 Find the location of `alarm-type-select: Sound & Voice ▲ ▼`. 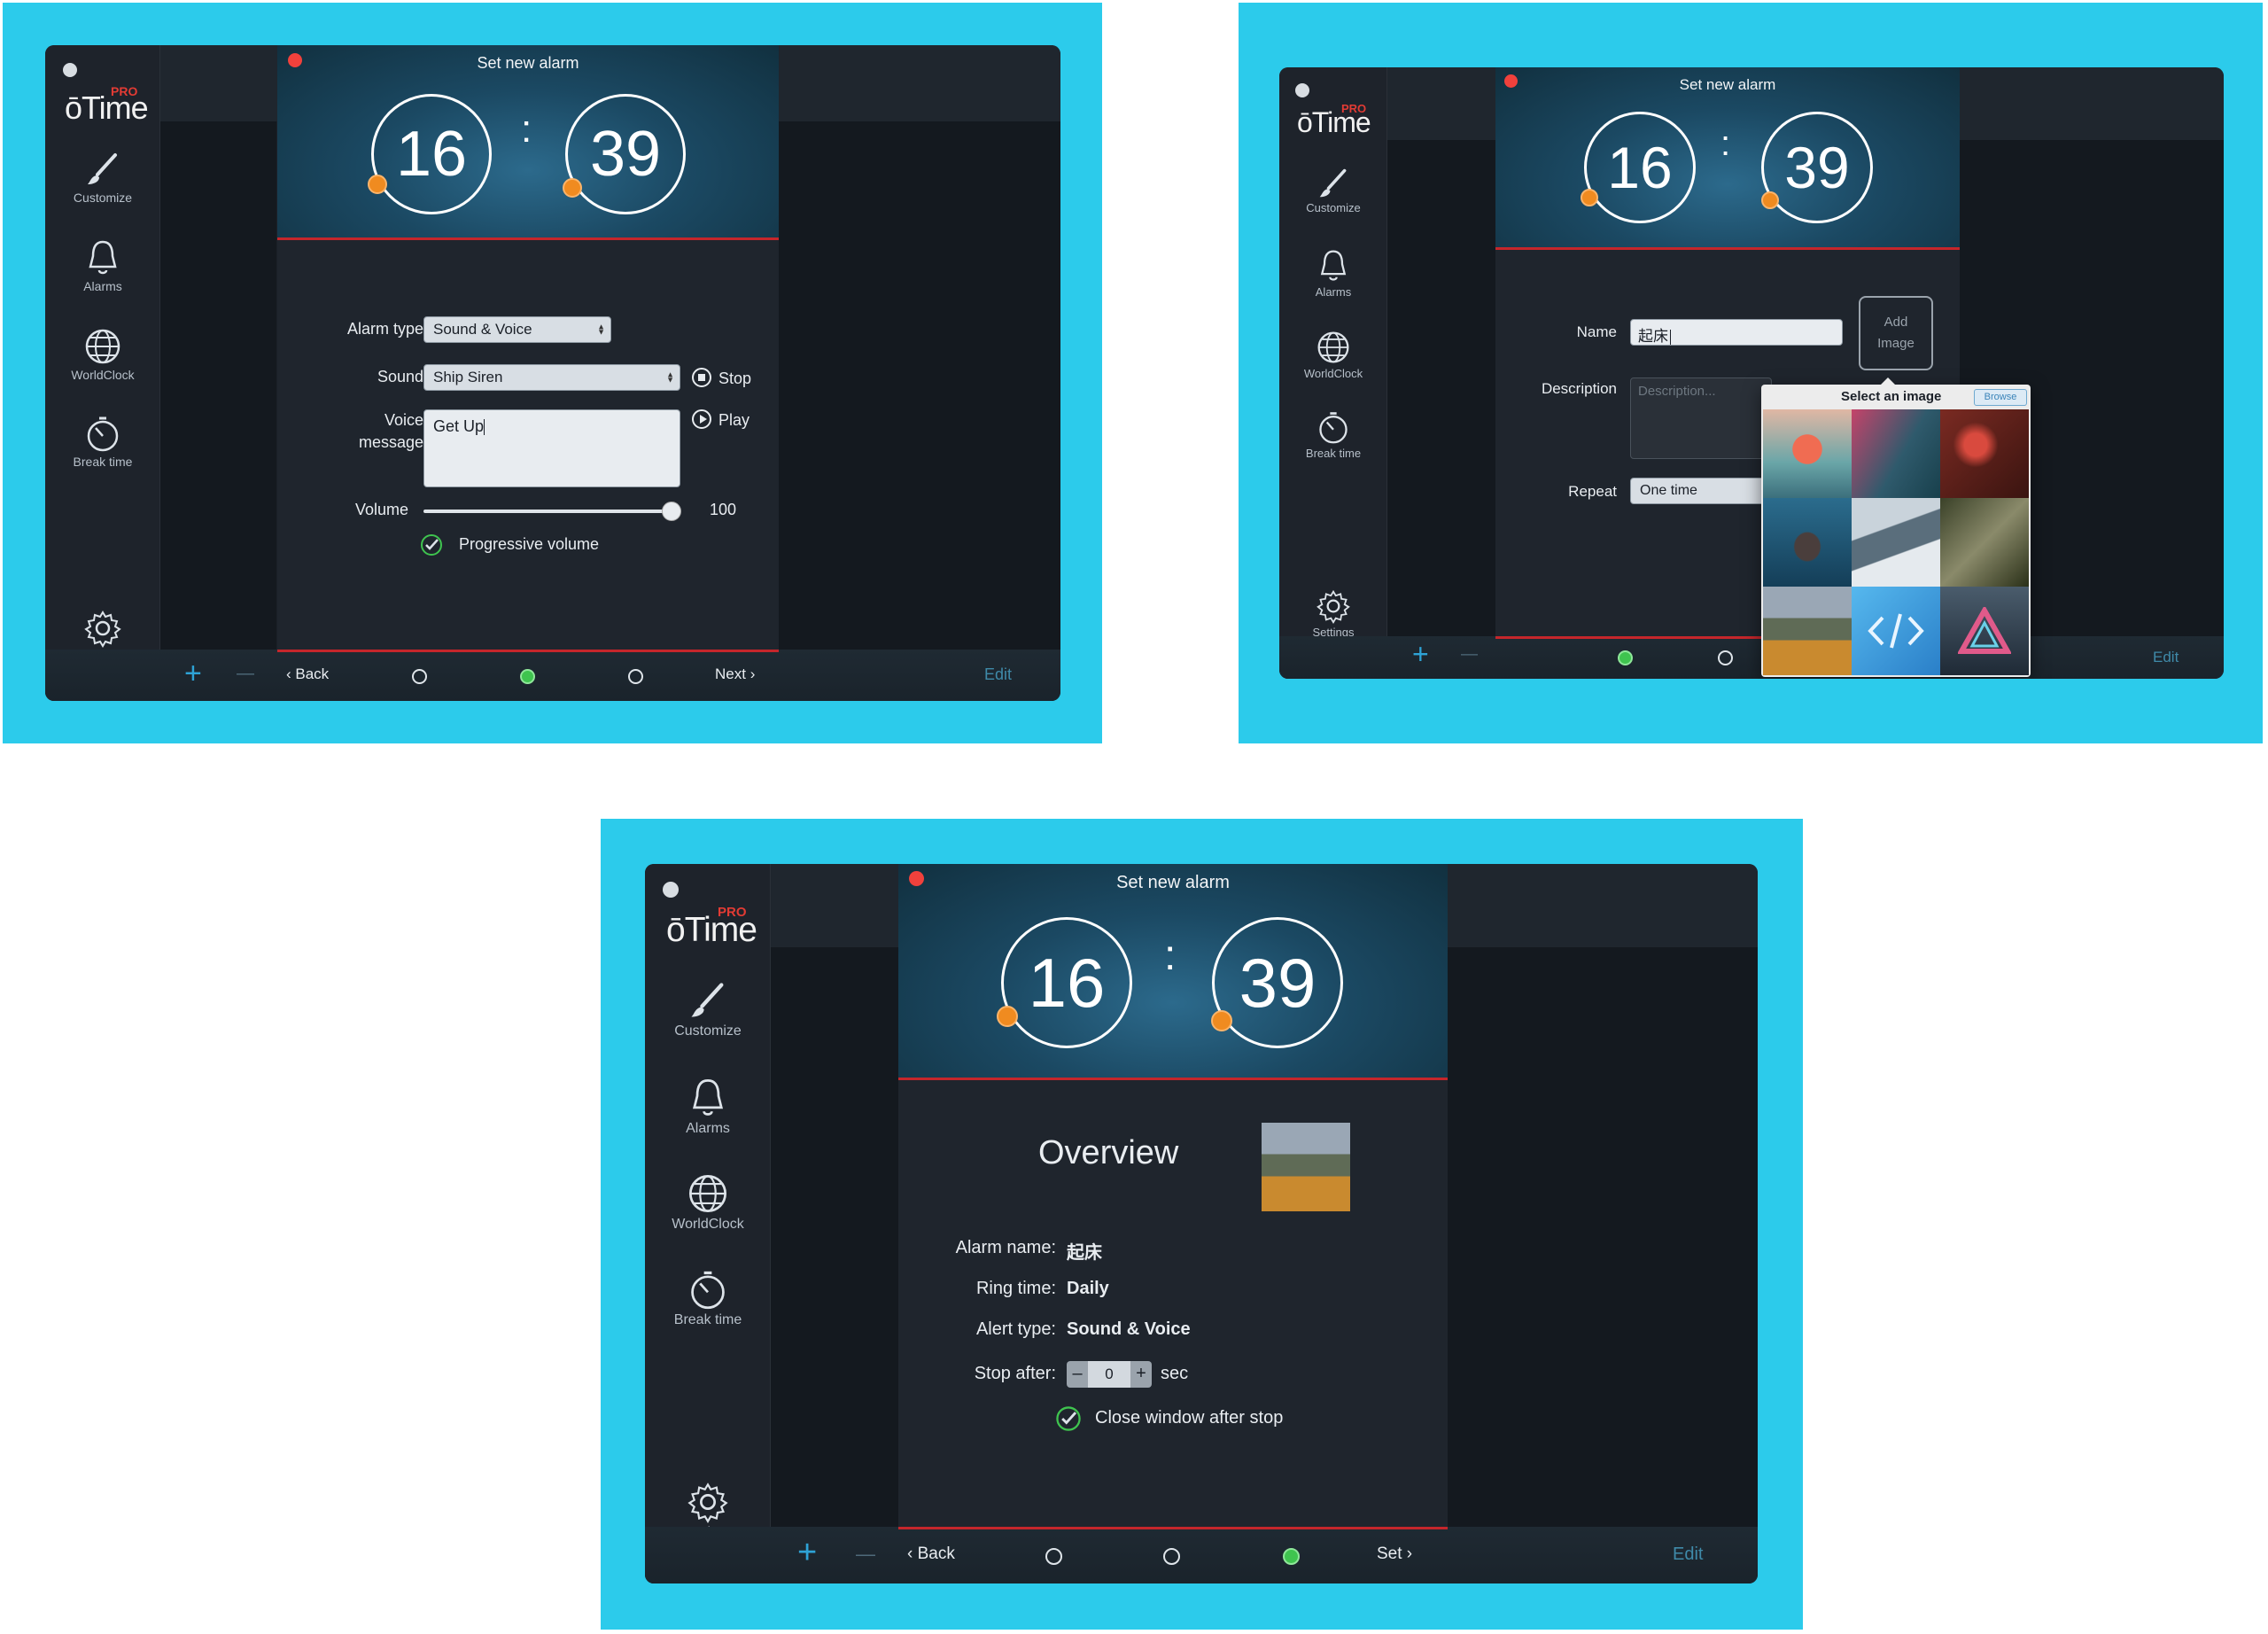

alarm-type-select: Sound & Voice ▲ ▼ is located at coordinates (517, 329).